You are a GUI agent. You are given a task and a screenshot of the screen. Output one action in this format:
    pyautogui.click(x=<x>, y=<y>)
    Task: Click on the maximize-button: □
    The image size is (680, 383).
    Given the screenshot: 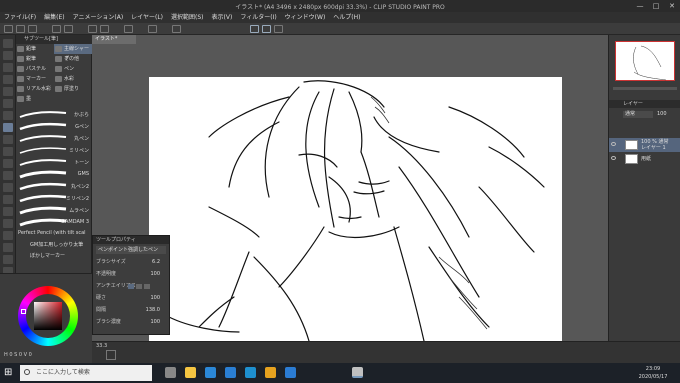 What is the action you would take?
    pyautogui.click(x=656, y=6)
    